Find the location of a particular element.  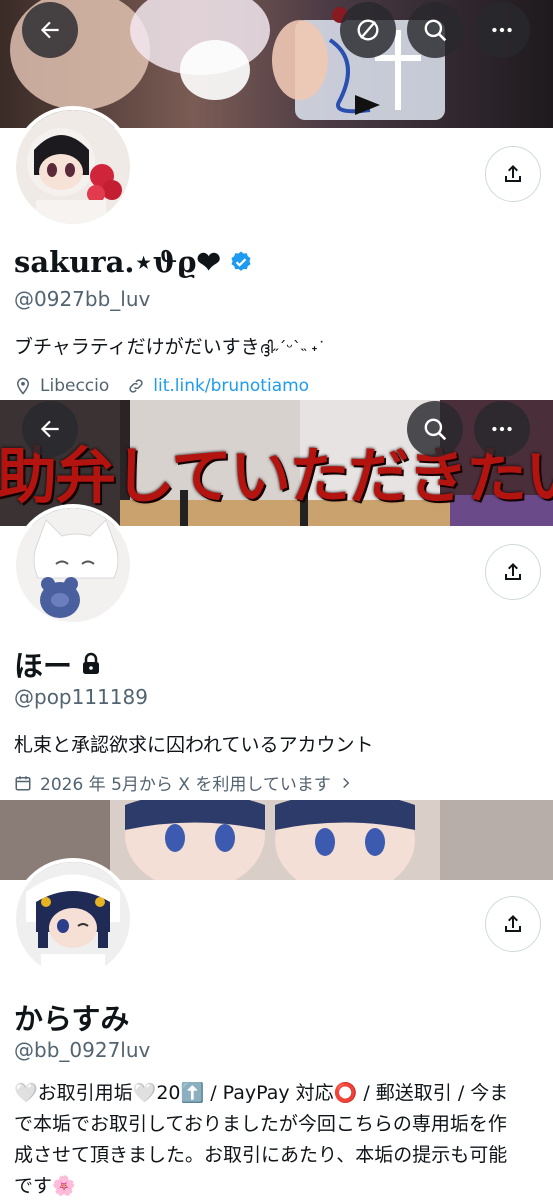

location-text: Libeccio is located at coordinates (75, 386).